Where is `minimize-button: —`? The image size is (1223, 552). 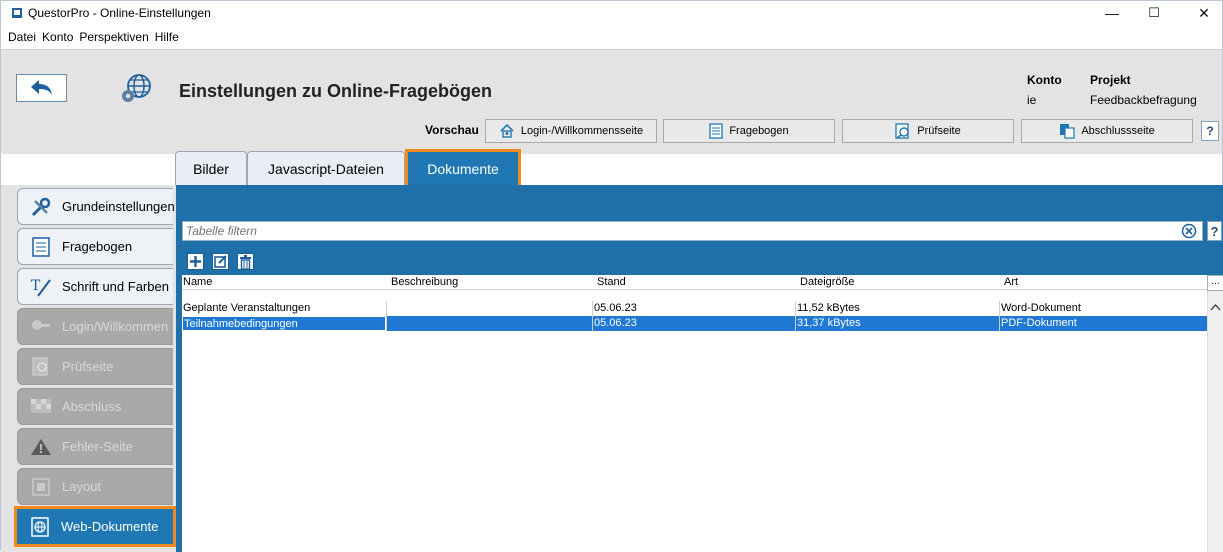
minimize-button: — is located at coordinates (1112, 13).